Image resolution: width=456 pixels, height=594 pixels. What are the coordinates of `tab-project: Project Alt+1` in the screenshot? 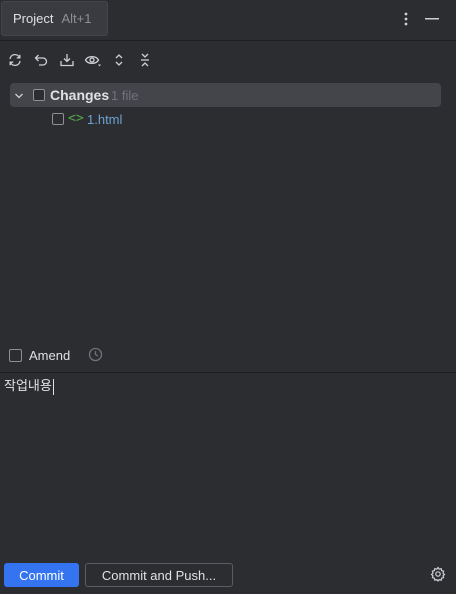 It's located at (54, 18).